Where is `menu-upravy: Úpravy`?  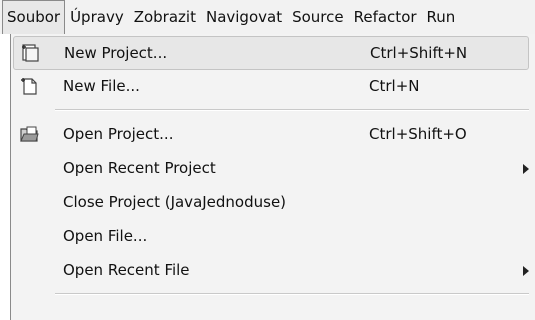 menu-upravy: Úpravy is located at coordinates (97, 17).